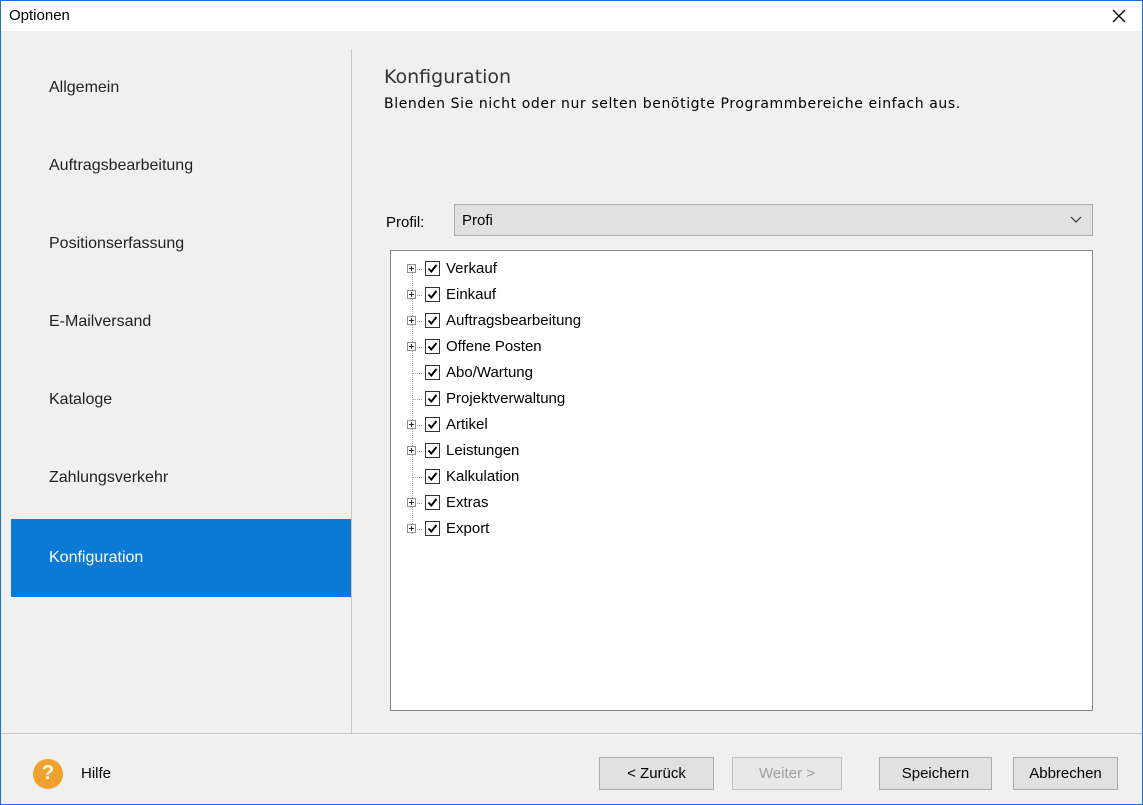  Describe the element at coordinates (482, 476) in the screenshot. I see `tree-item-label: Kalkulation` at that location.